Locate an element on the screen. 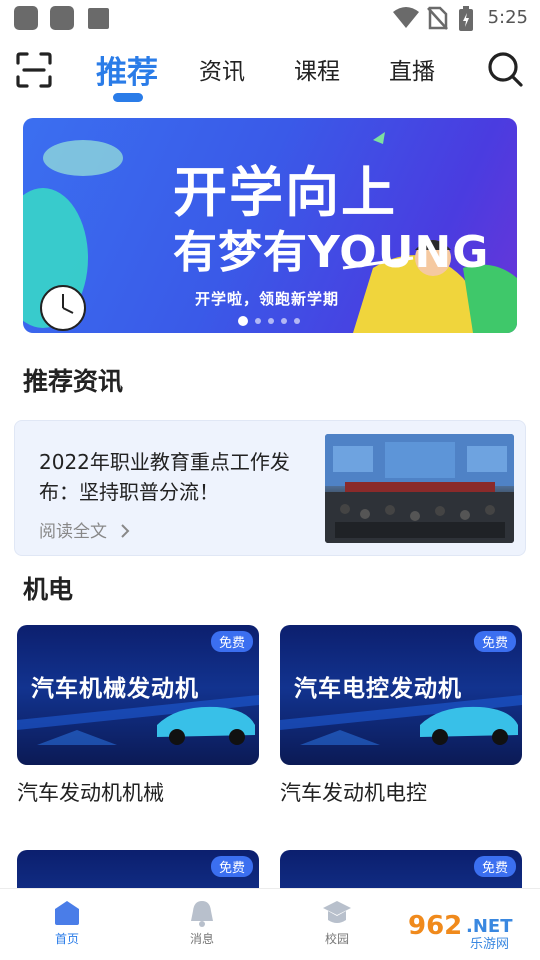  carousel-dots is located at coordinates (269, 321).